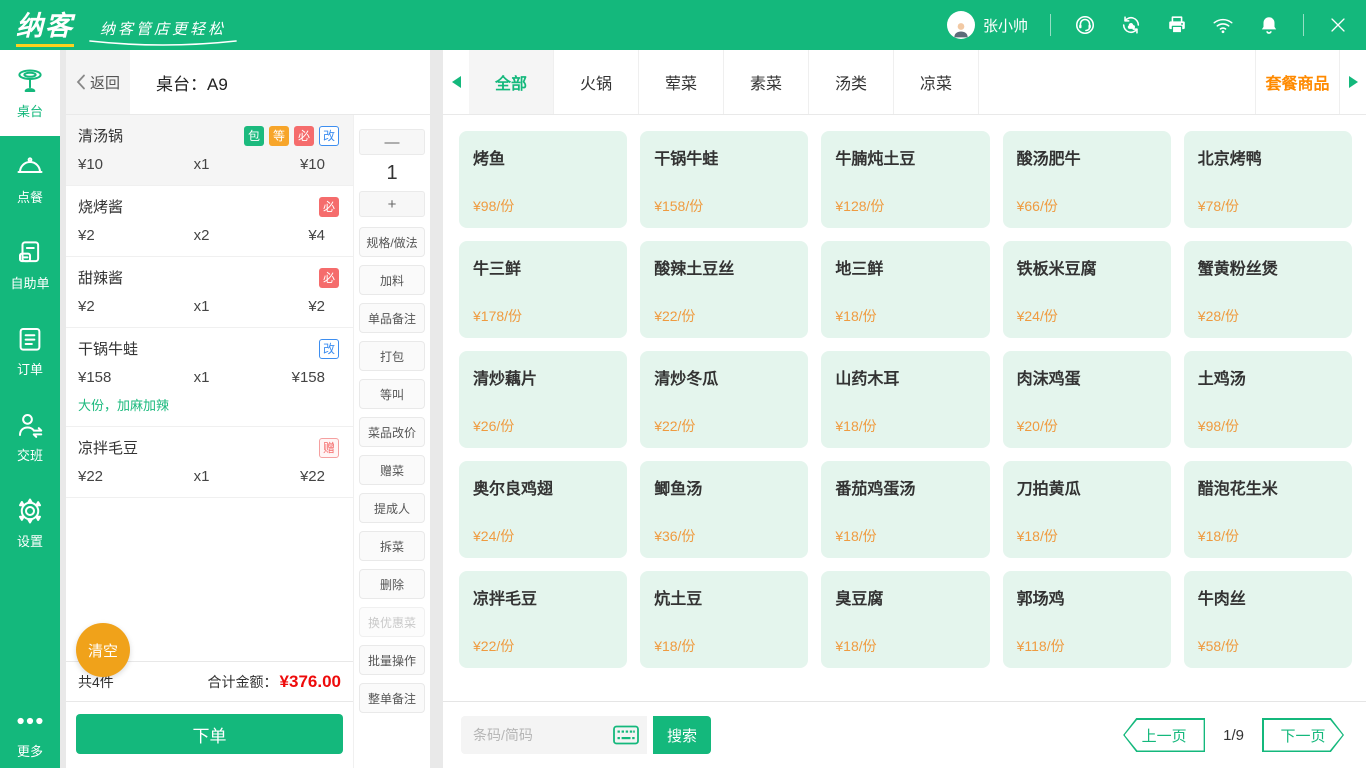 The width and height of the screenshot is (1366, 768). What do you see at coordinates (392, 698) in the screenshot?
I see `action-whole-order-remark-button: 整单备注` at bounding box center [392, 698].